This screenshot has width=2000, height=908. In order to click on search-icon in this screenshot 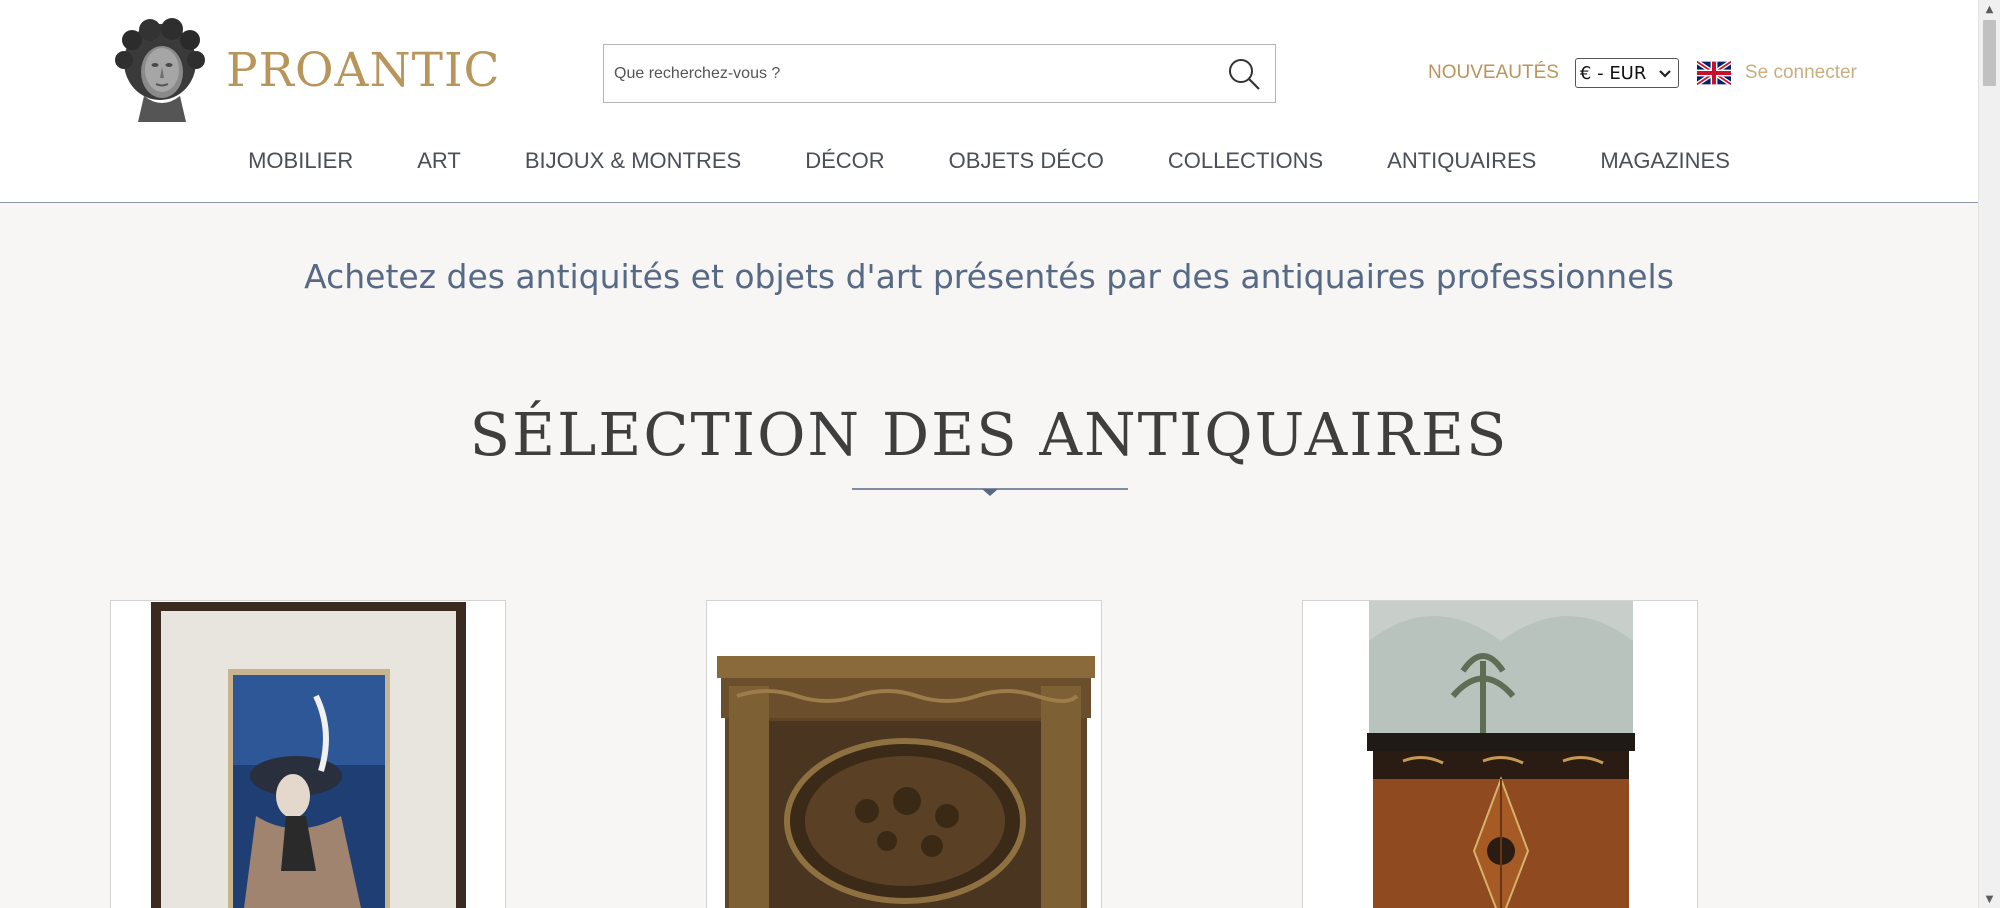, I will do `click(1244, 74)`.